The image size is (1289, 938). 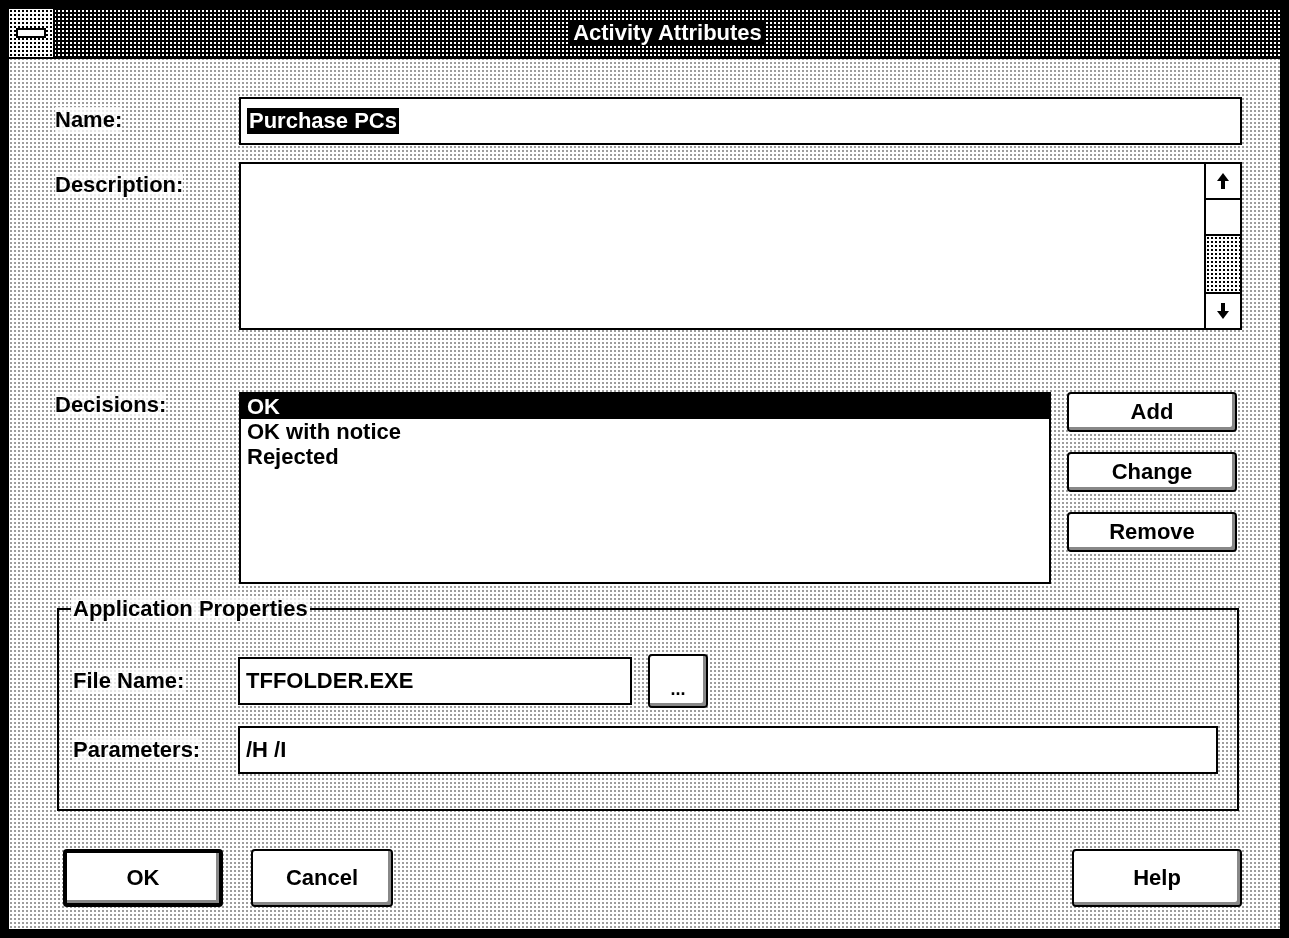 I want to click on dialog-button: Help, so click(x=1157, y=878).